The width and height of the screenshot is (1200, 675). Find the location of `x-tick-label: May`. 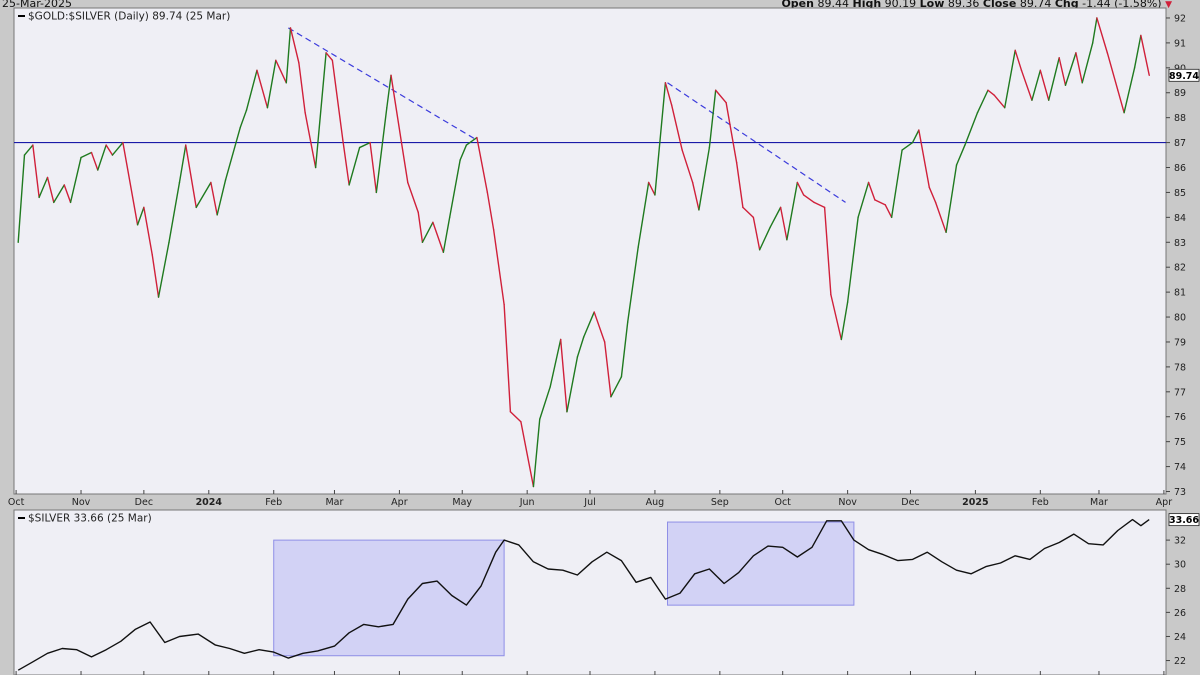

x-tick-label: May is located at coordinates (462, 502).